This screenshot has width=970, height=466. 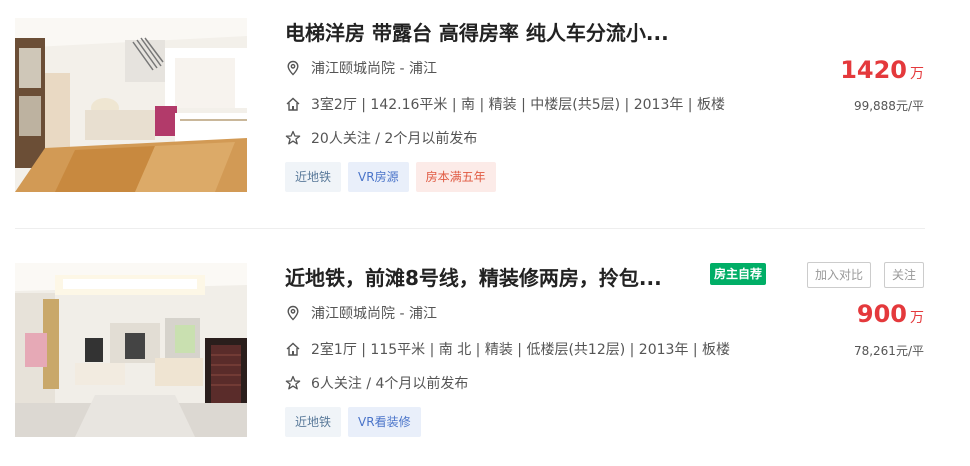 What do you see at coordinates (839, 275) in the screenshot?
I see `add-compare-button: 加入对比` at bounding box center [839, 275].